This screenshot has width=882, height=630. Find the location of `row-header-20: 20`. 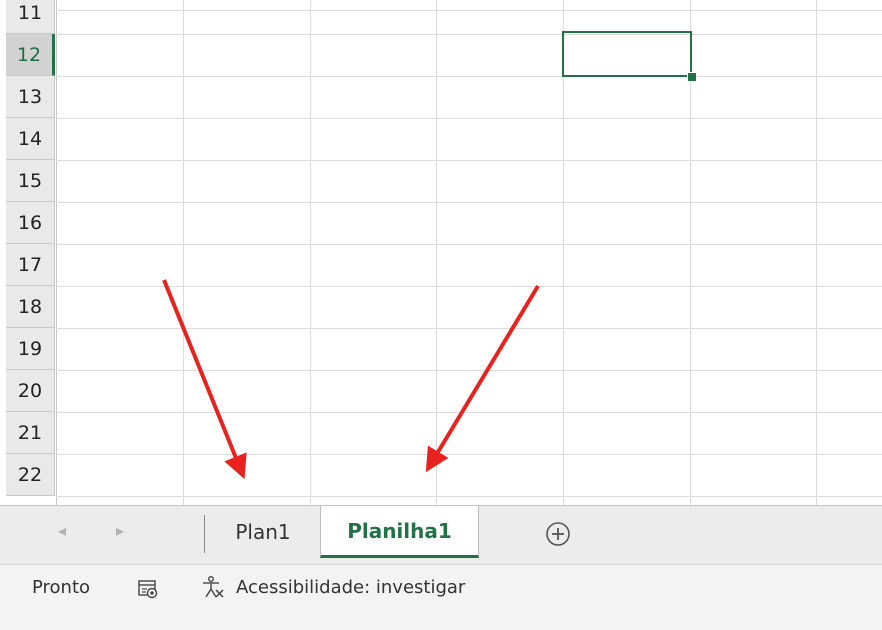

row-header-20: 20 is located at coordinates (30, 391).